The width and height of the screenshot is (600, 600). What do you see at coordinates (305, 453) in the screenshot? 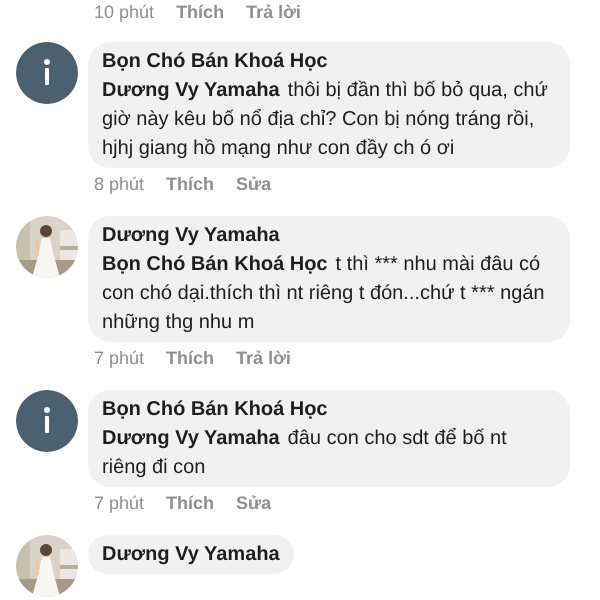
I see `comment-text: Dương Vy Yamaha đâu con cho sdt để bố nt riêng đi con` at bounding box center [305, 453].